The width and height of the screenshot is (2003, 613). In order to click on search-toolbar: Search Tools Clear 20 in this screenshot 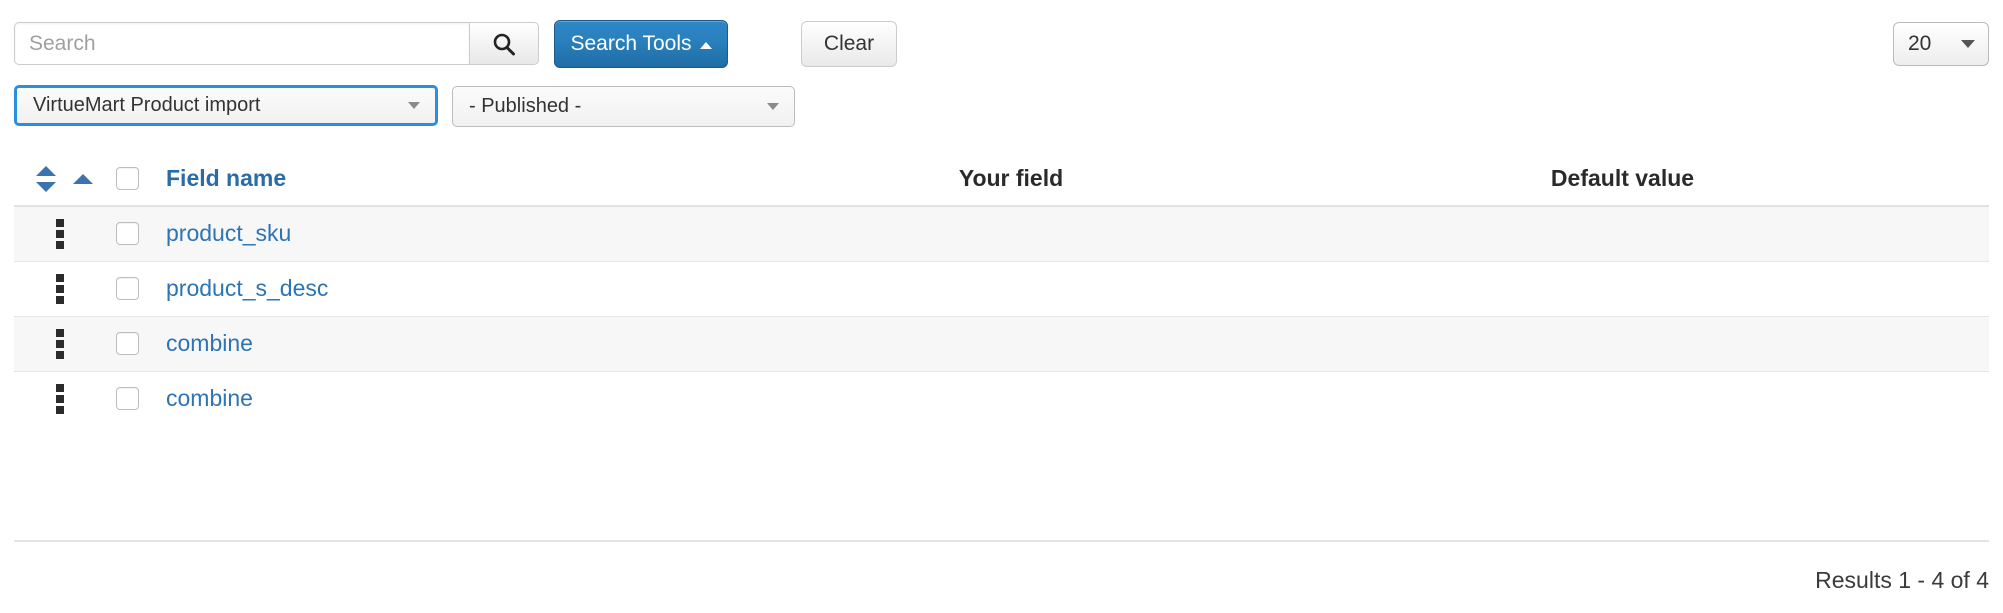, I will do `click(1001, 43)`.